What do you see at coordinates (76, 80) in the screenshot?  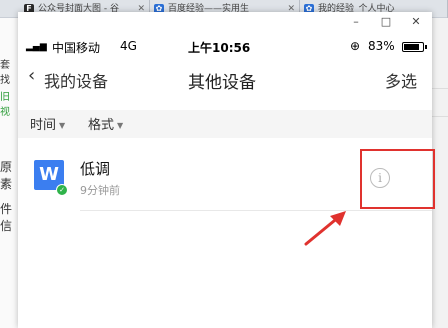 I see `back-button: 我的设备` at bounding box center [76, 80].